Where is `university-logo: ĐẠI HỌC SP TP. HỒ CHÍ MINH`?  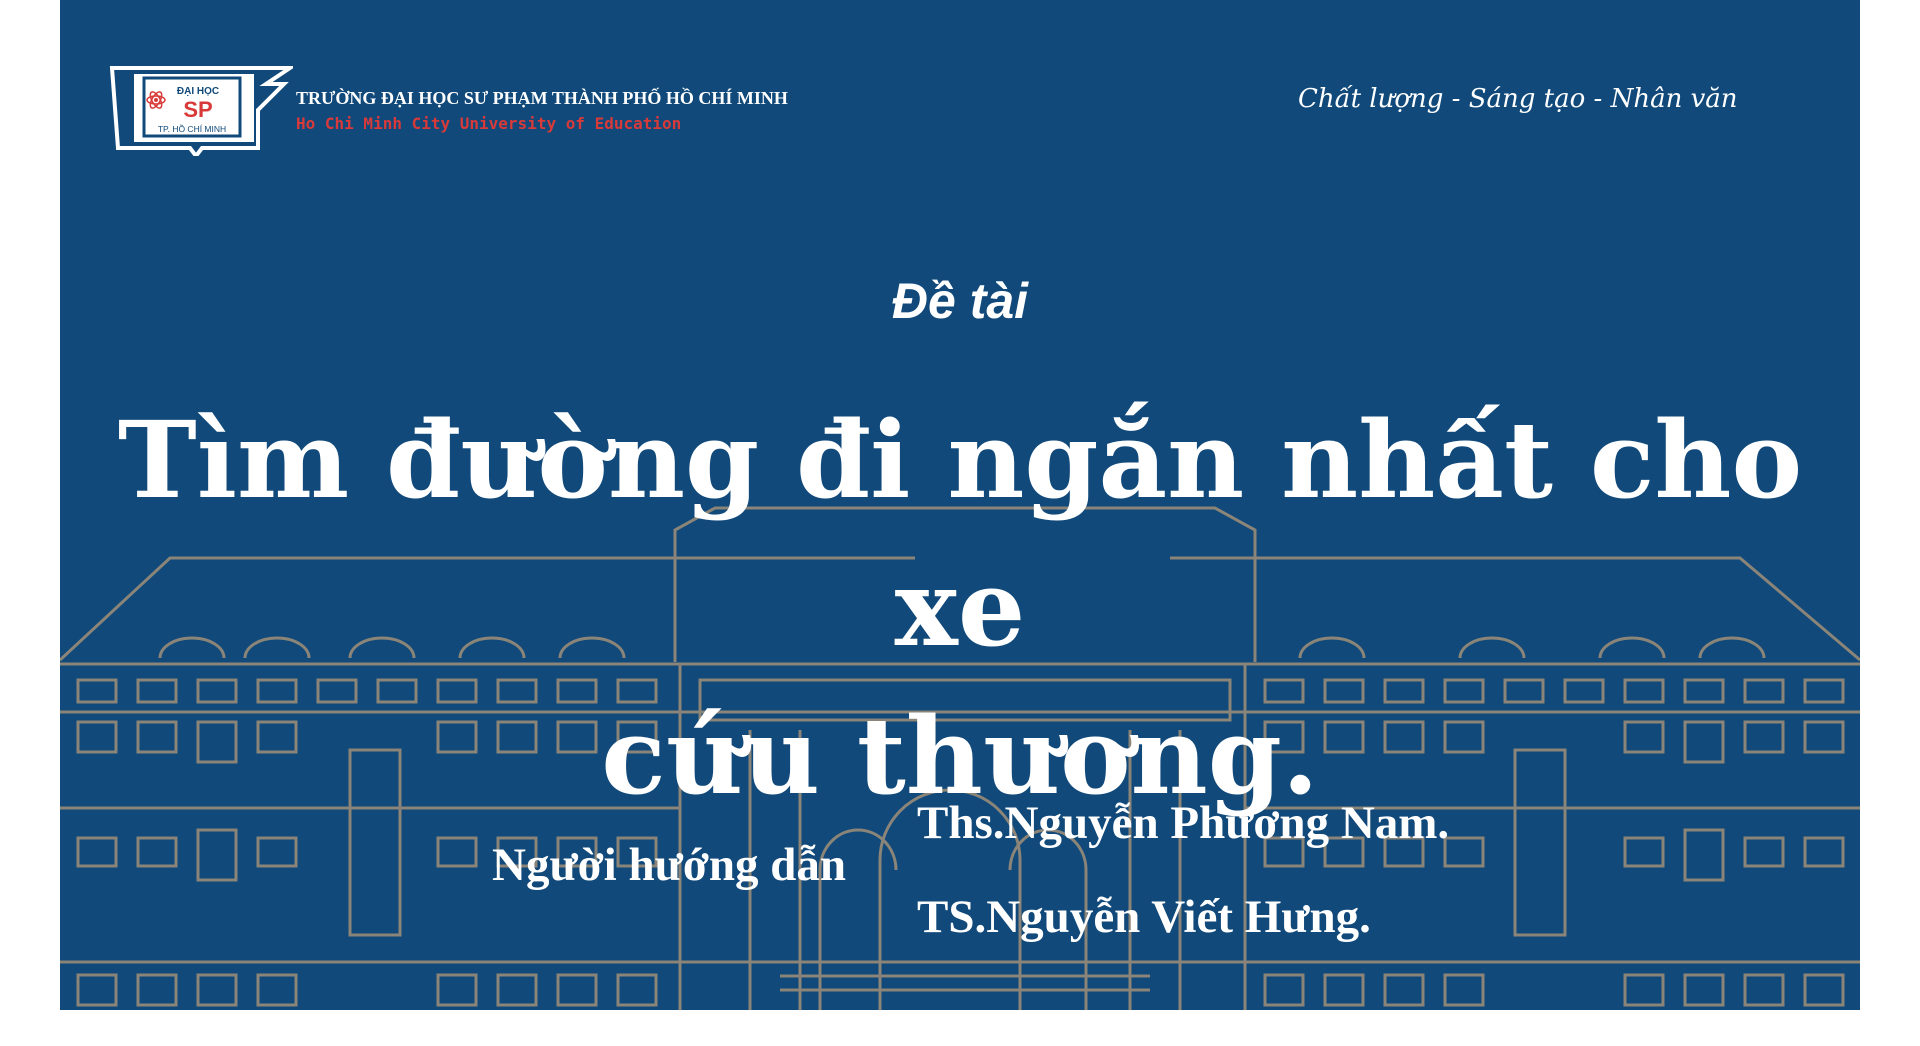
university-logo: ĐẠI HỌC SP TP. HỒ CHÍ MINH is located at coordinates (202, 112).